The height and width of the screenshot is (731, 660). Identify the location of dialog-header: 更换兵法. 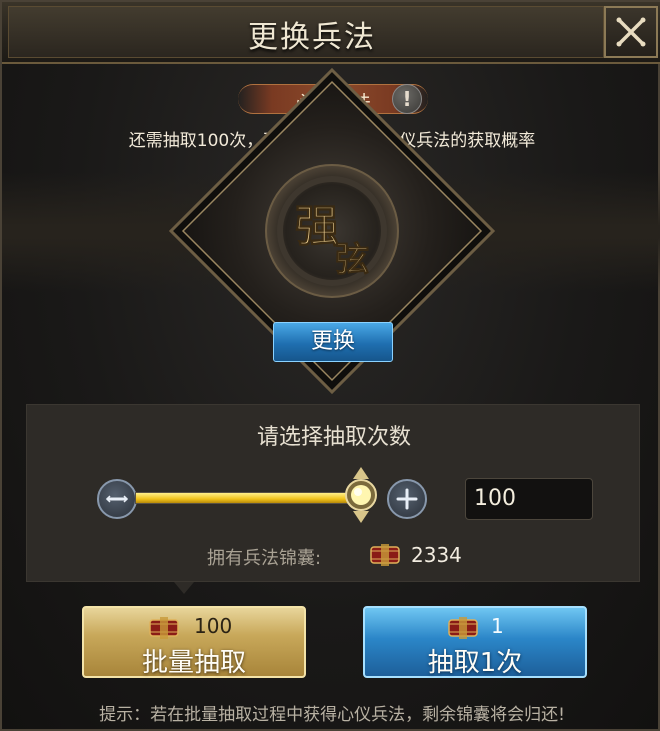
(331, 33).